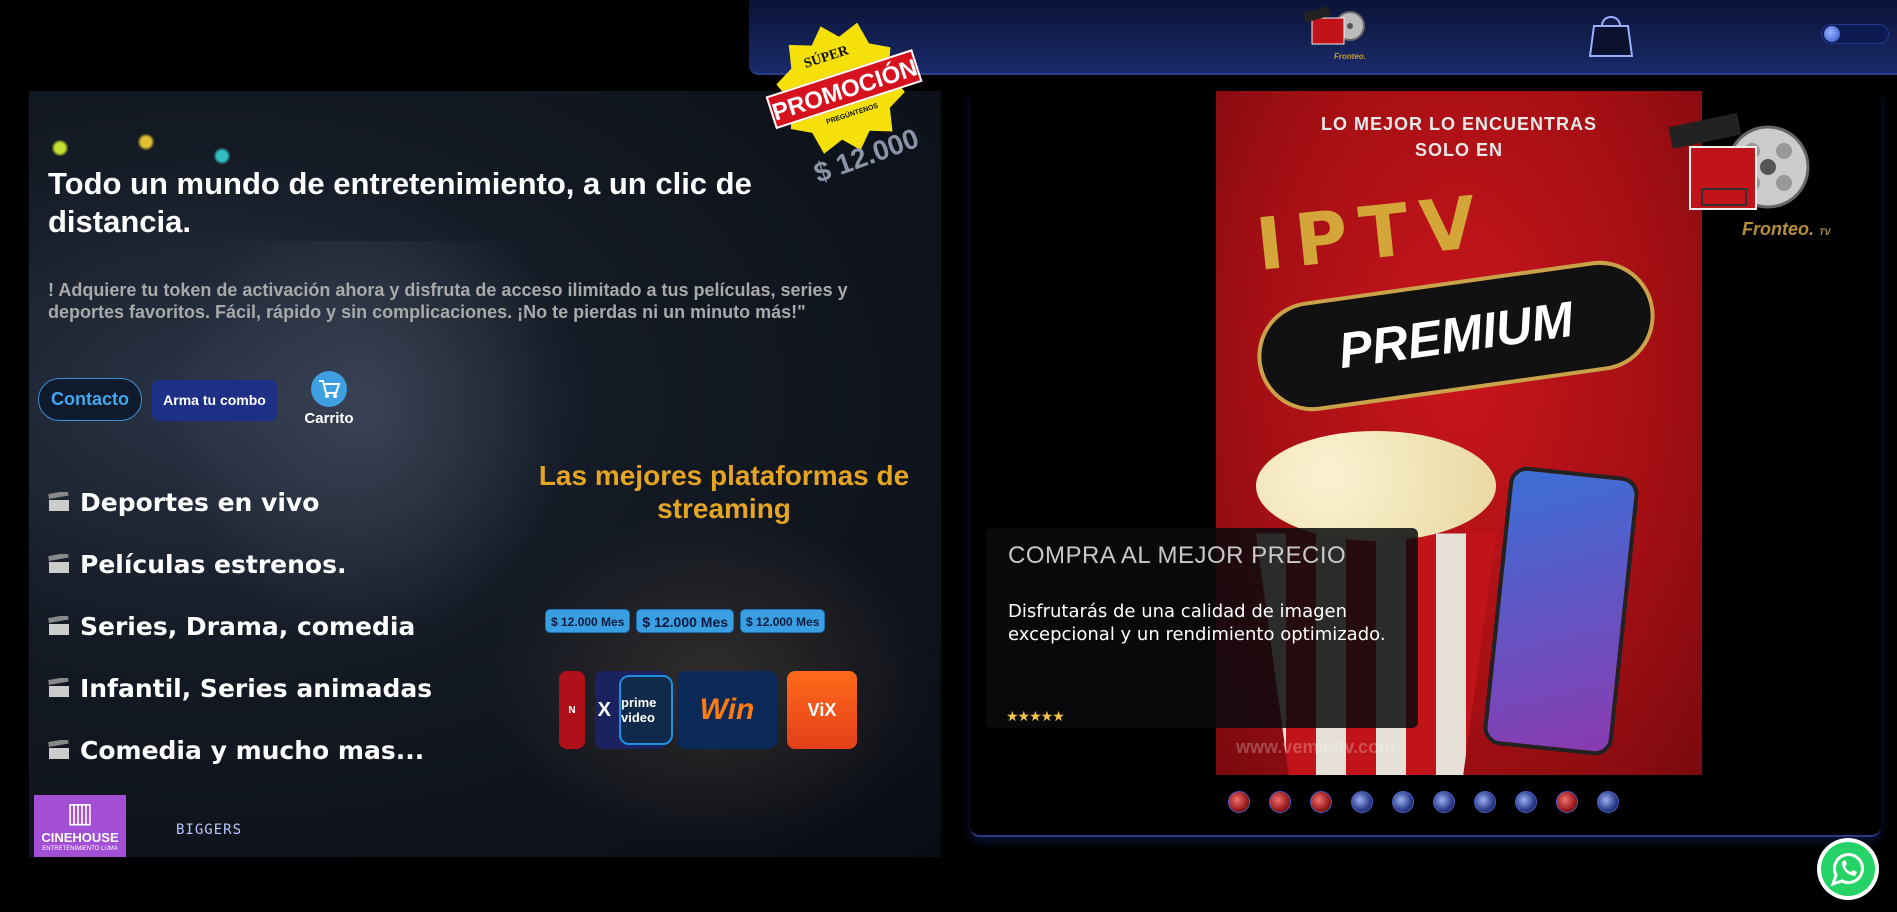  What do you see at coordinates (248, 626) in the screenshot?
I see `feature-label: Series, Drama, comedia` at bounding box center [248, 626].